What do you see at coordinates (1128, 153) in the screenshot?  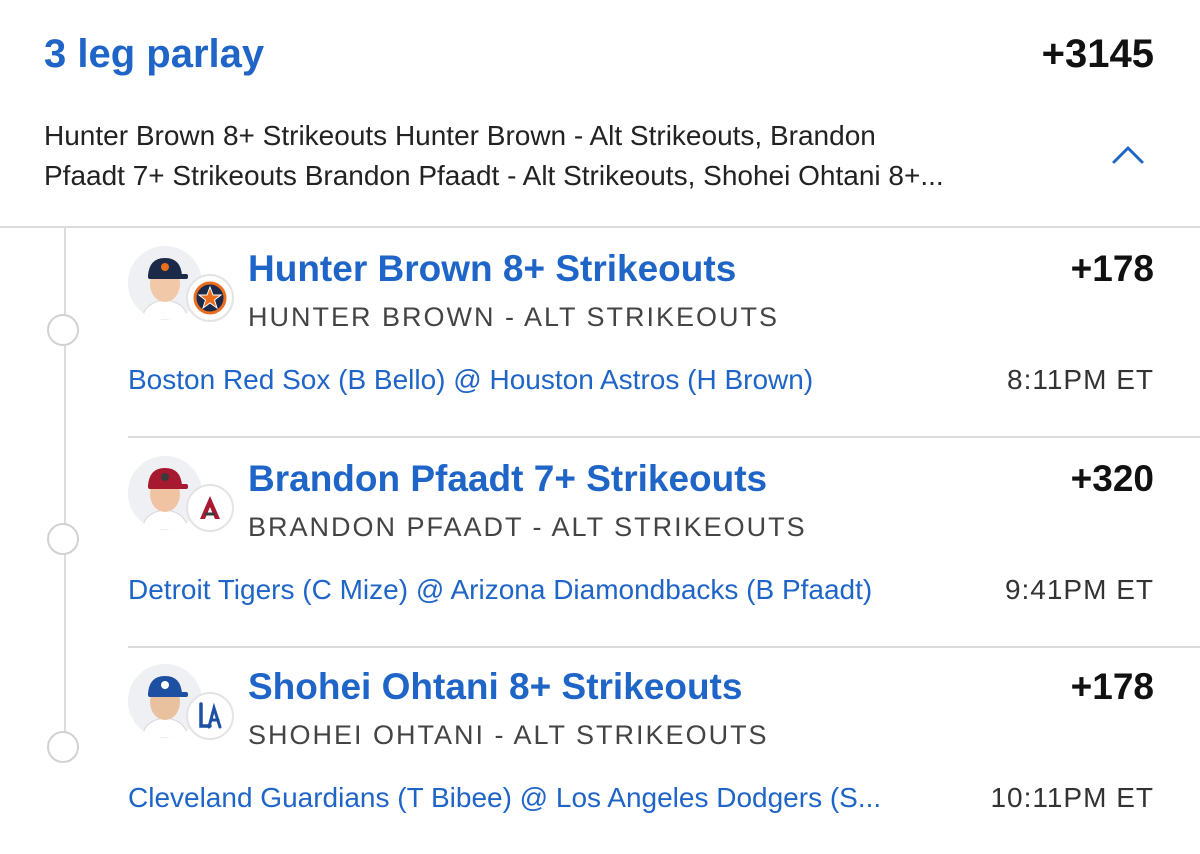 I see `chevron-up-icon` at bounding box center [1128, 153].